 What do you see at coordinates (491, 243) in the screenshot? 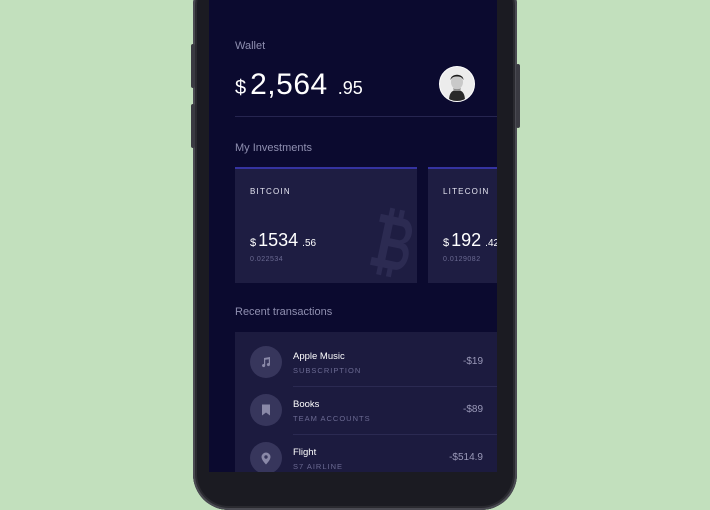
I see `coin-value-decimal: .42` at bounding box center [491, 243].